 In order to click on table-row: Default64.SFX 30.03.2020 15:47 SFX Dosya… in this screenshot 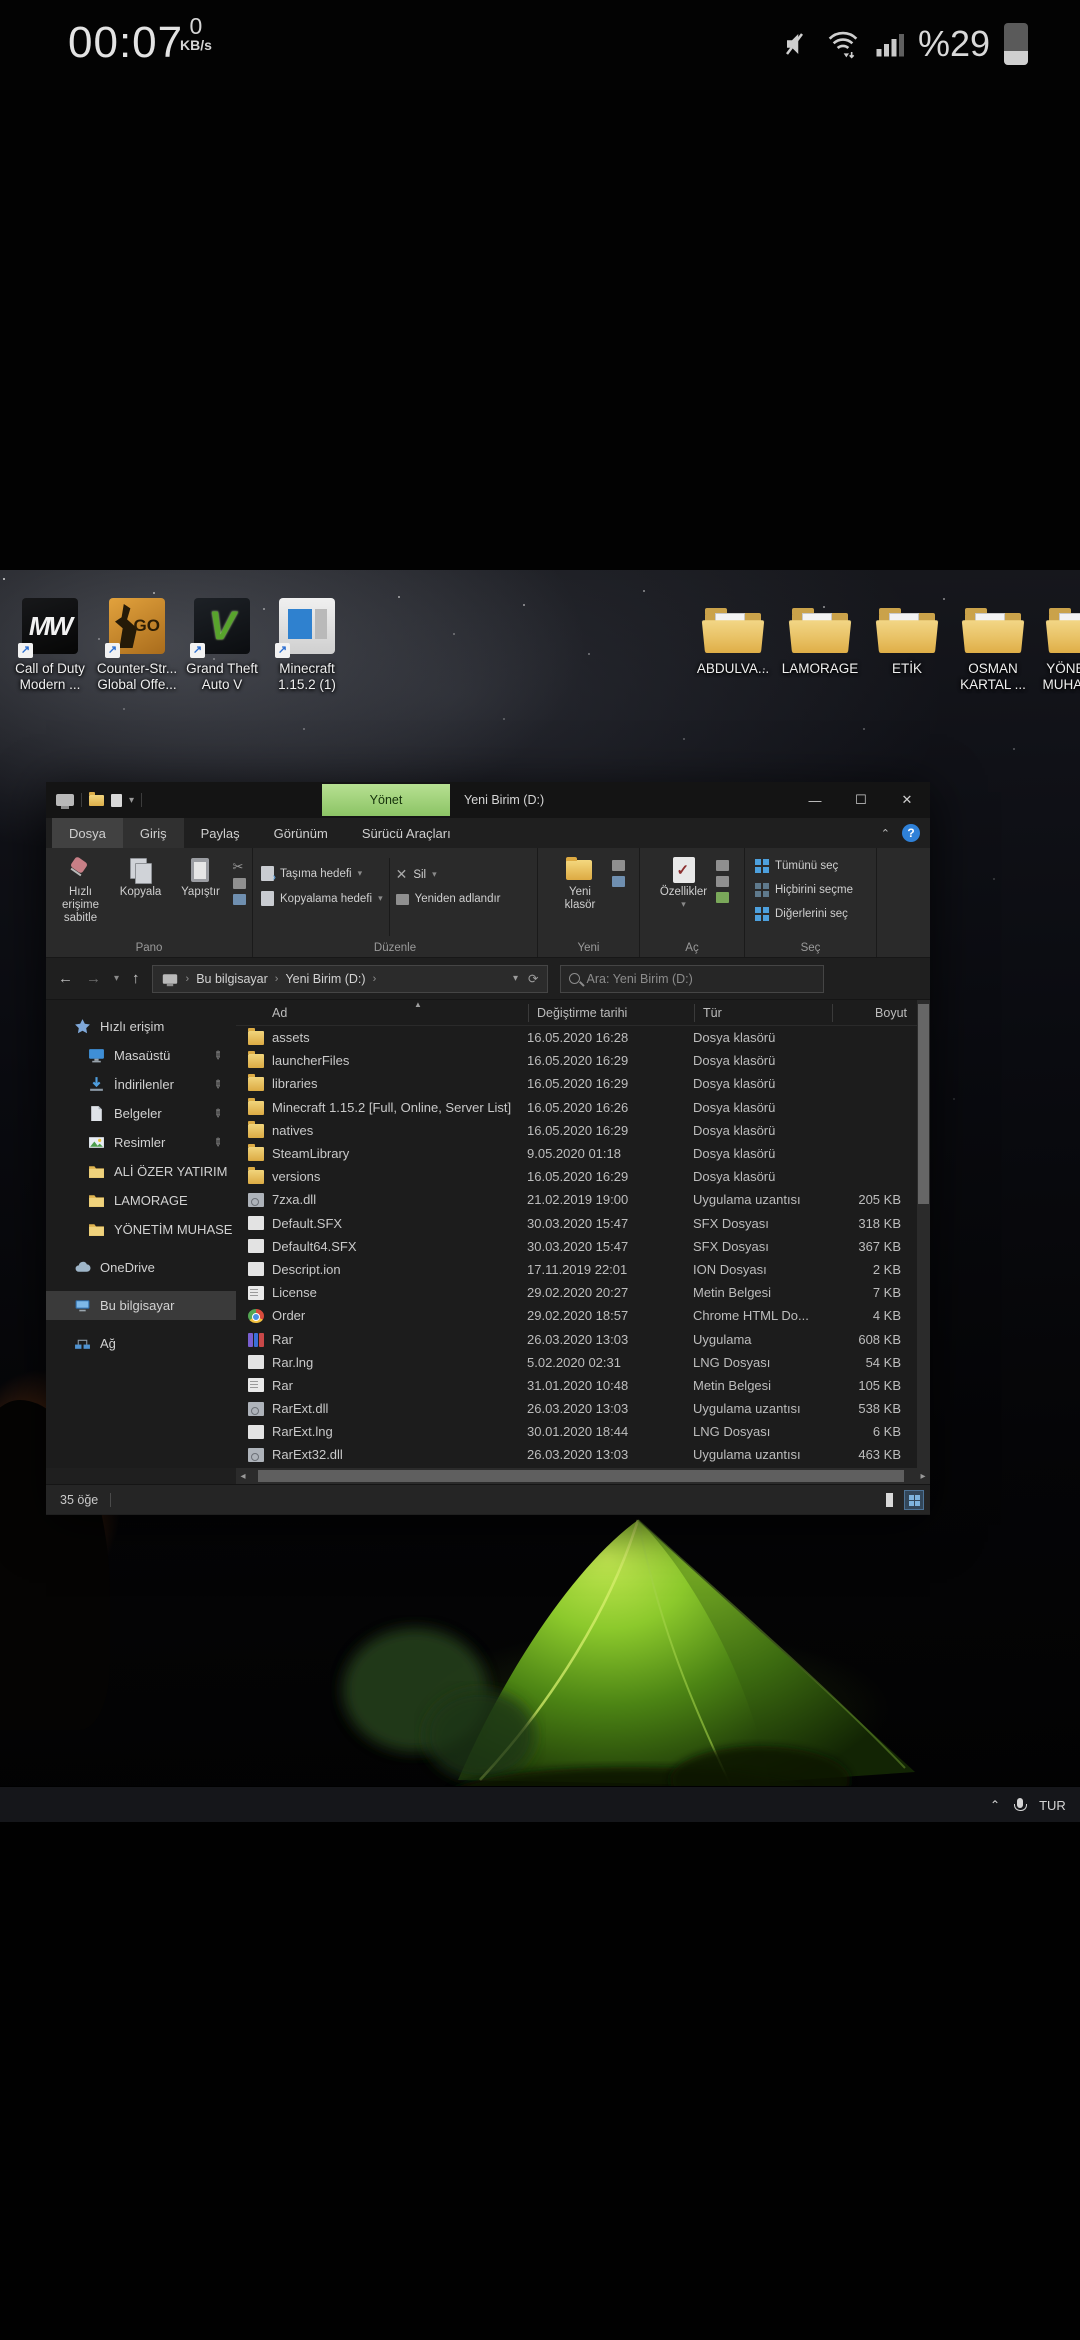, I will do `click(576, 1246)`.